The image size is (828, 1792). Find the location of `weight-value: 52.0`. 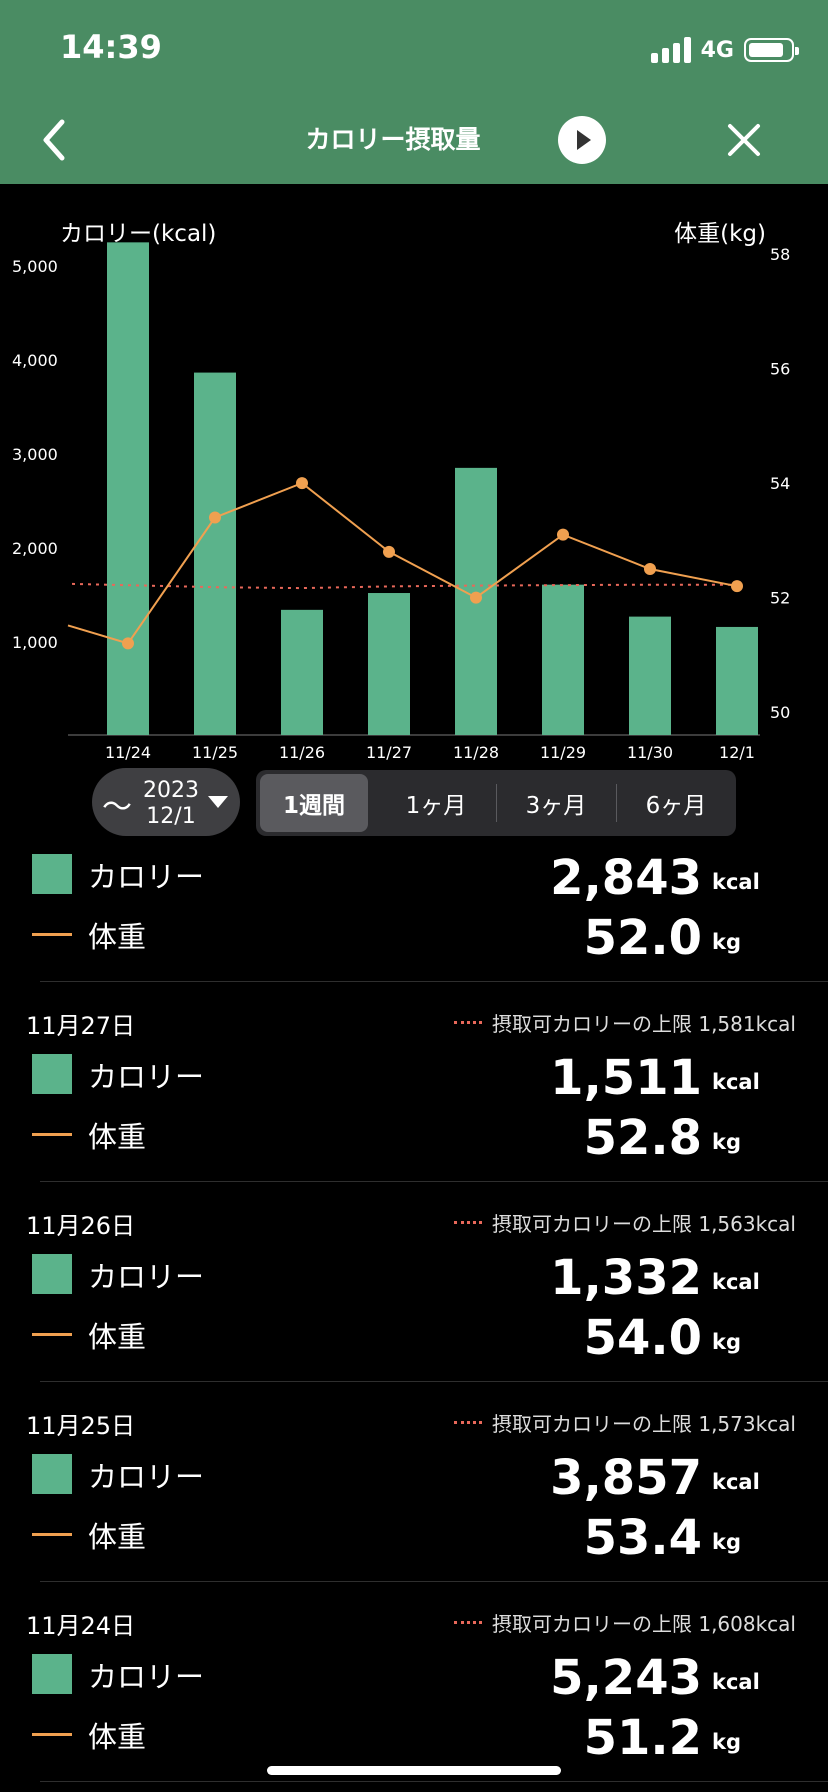

weight-value: 52.0 is located at coordinates (642, 938).